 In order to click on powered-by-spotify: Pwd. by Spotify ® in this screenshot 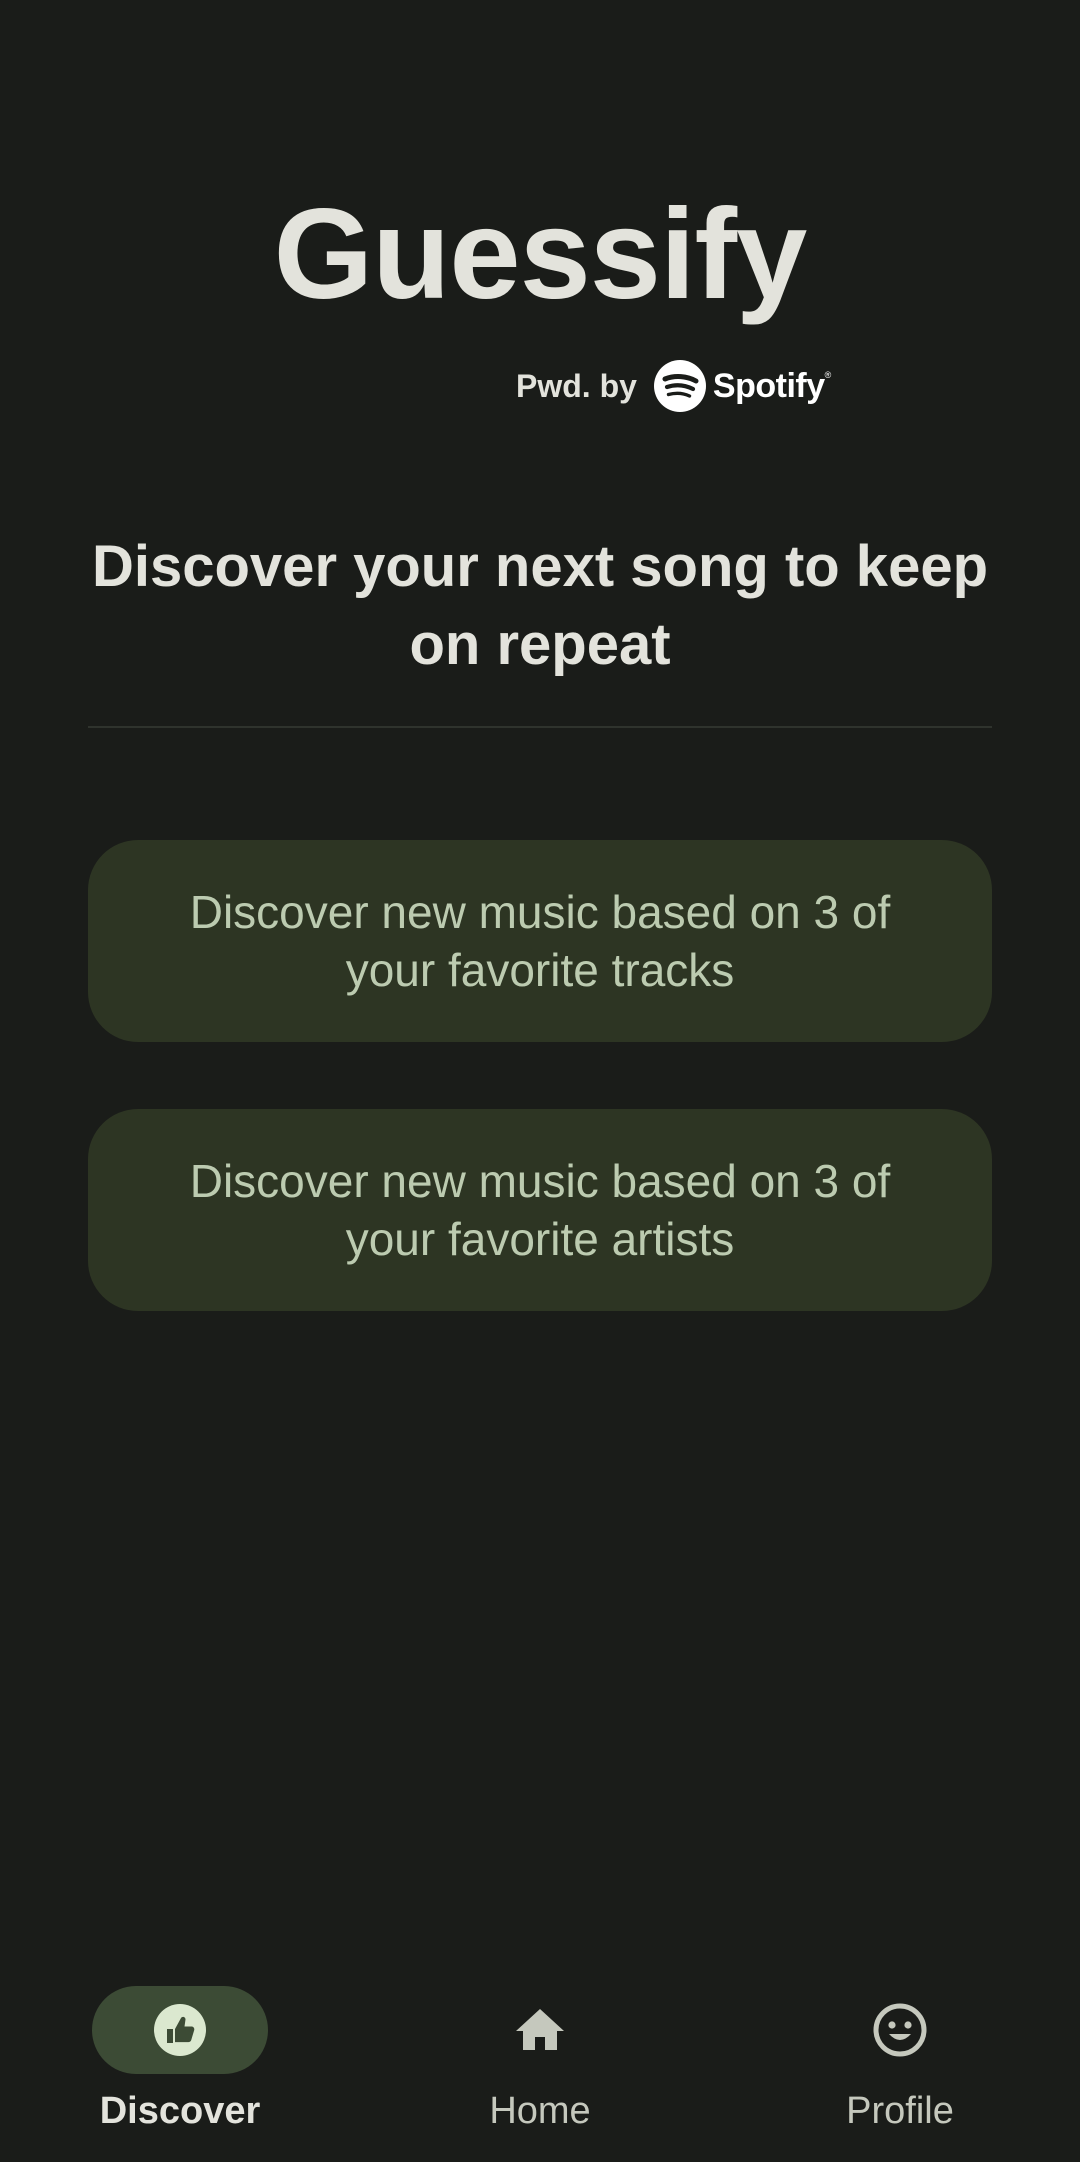, I will do `click(673, 386)`.